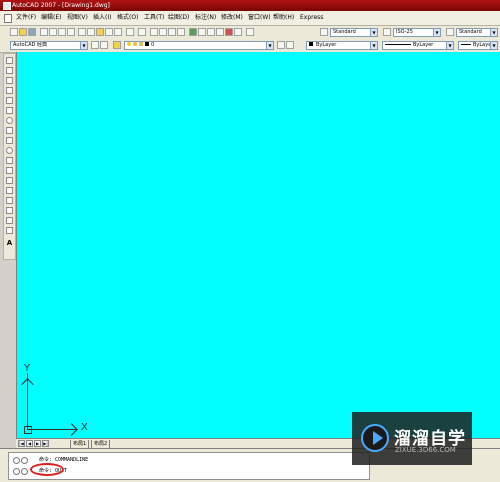 Image resolution: width=500 pixels, height=482 pixels. What do you see at coordinates (450, 32) in the screenshot?
I see `table-style-icon` at bounding box center [450, 32].